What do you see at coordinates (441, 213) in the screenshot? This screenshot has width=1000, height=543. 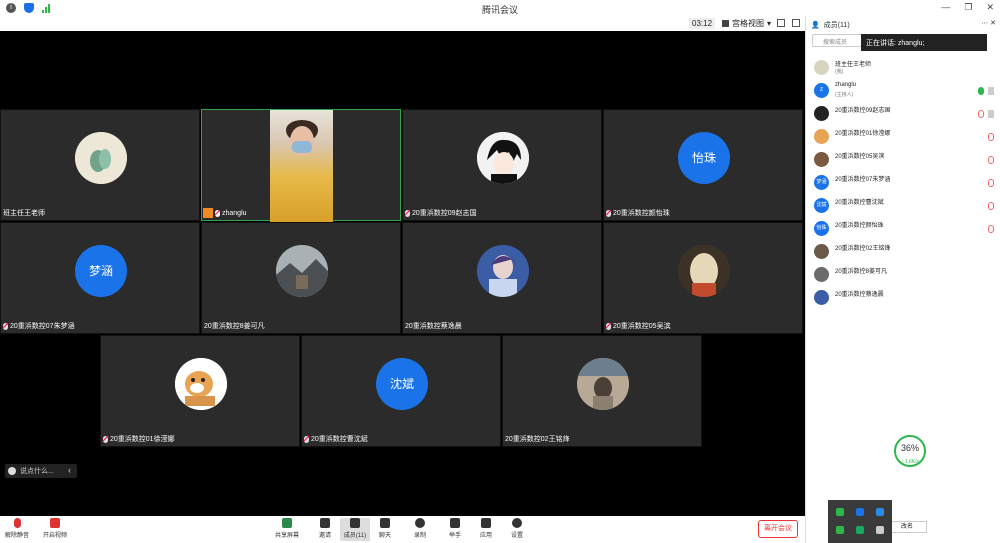 I see `tile-name: 20重浜数控09赵志国` at bounding box center [441, 213].